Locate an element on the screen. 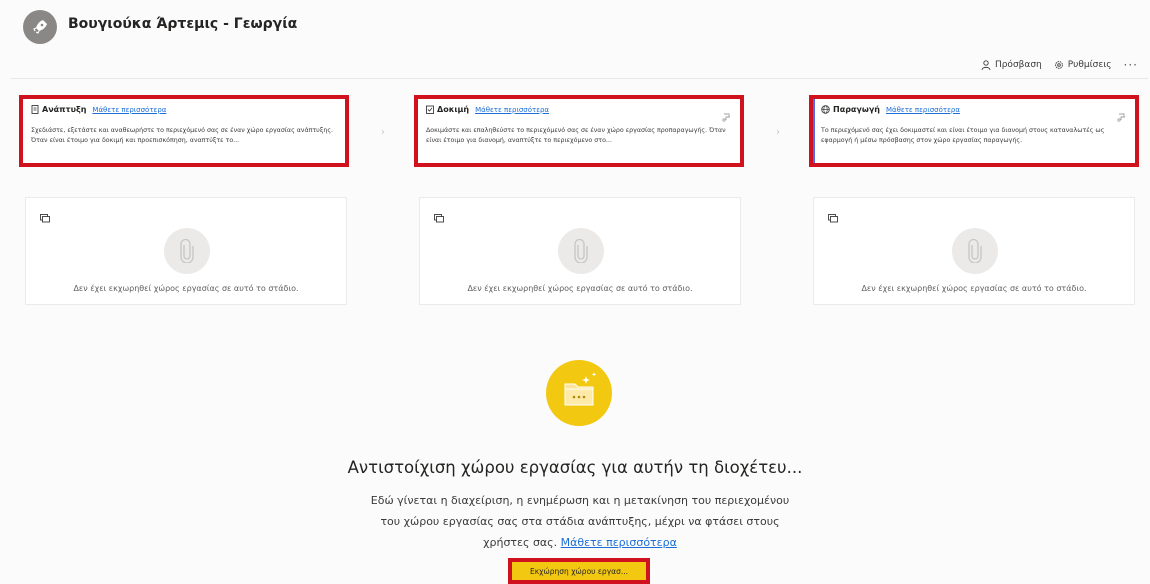 The height and width of the screenshot is (584, 1150). more-options-button: ··· is located at coordinates (1131, 65).